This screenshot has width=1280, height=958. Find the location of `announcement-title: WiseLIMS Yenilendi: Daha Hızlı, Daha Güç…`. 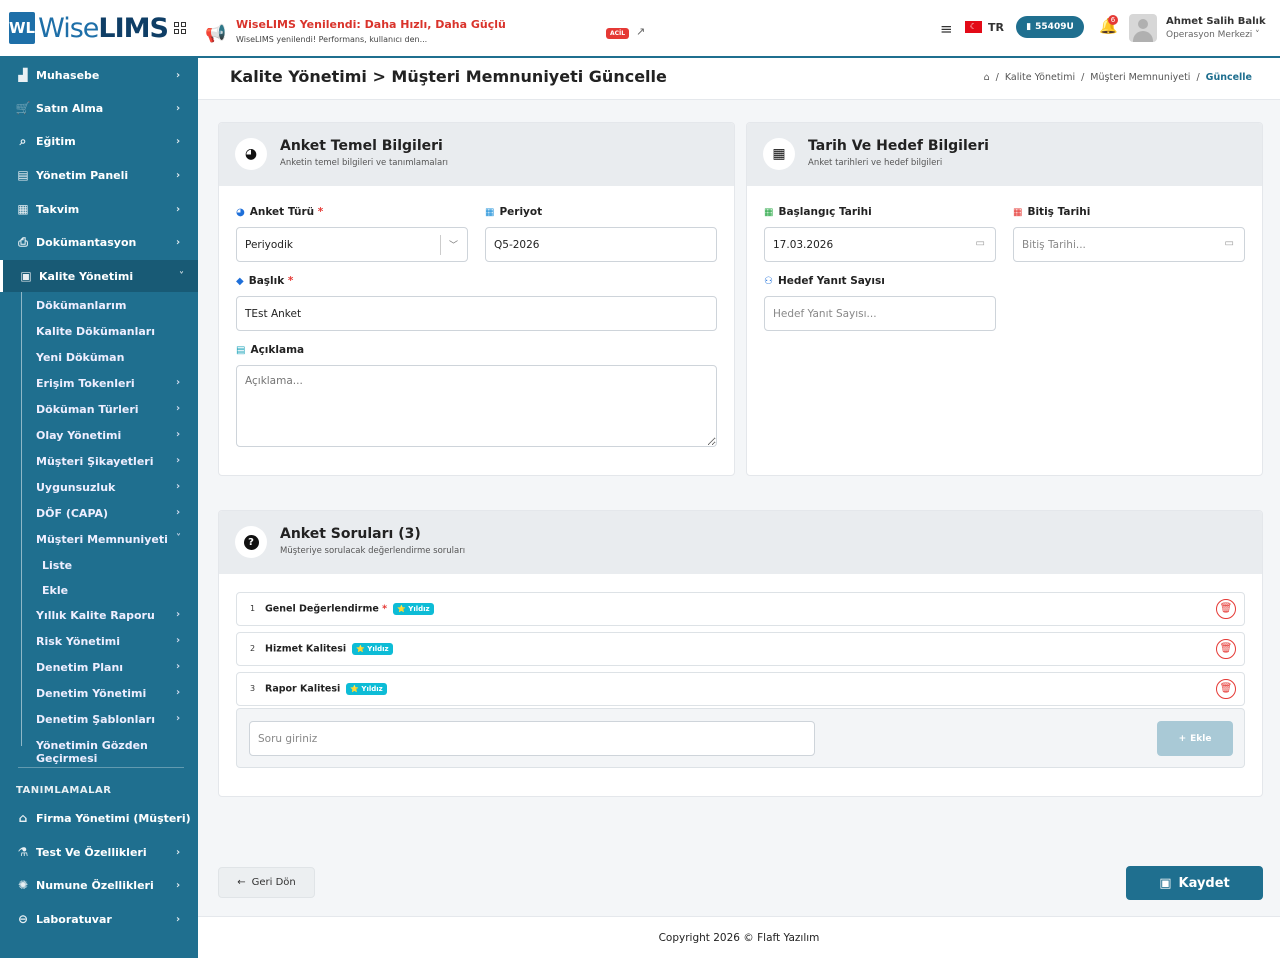

announcement-title: WiseLIMS Yenilendi: Daha Hızlı, Daha Güç… is located at coordinates (371, 24).